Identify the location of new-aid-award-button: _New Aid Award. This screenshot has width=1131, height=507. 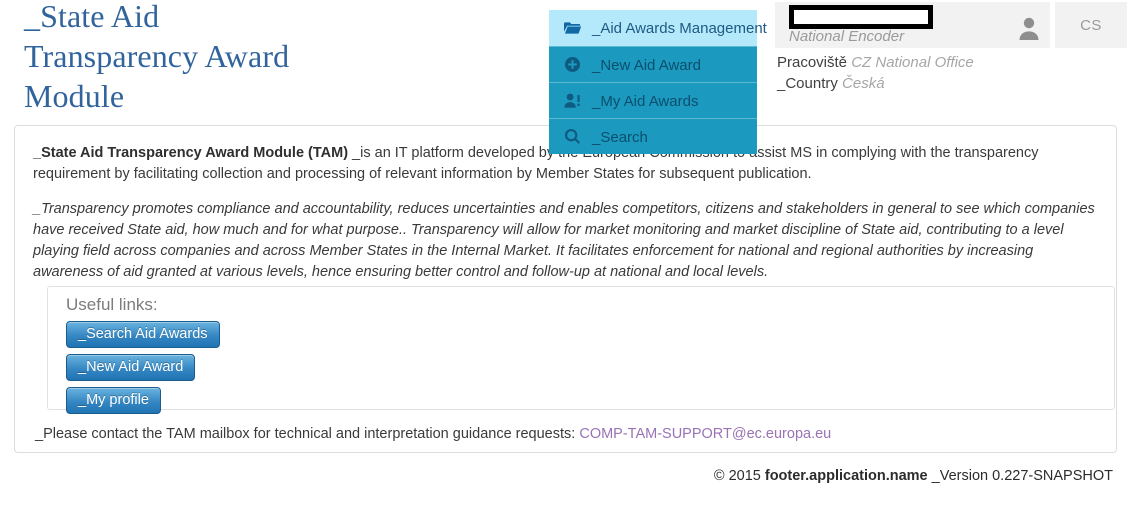
(131, 367).